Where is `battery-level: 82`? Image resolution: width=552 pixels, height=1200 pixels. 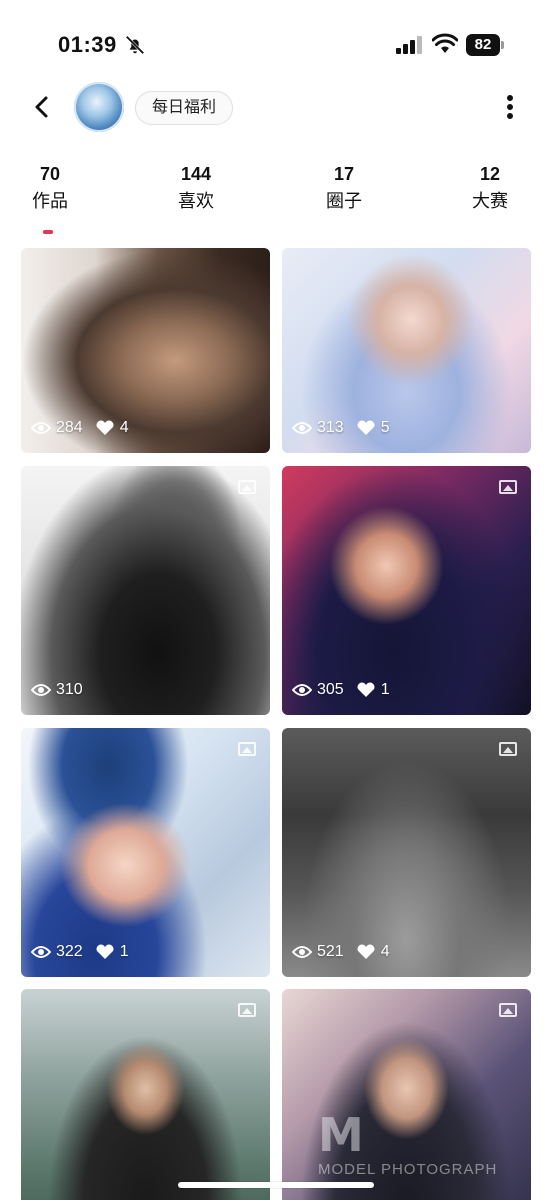 battery-level: 82 is located at coordinates (483, 45).